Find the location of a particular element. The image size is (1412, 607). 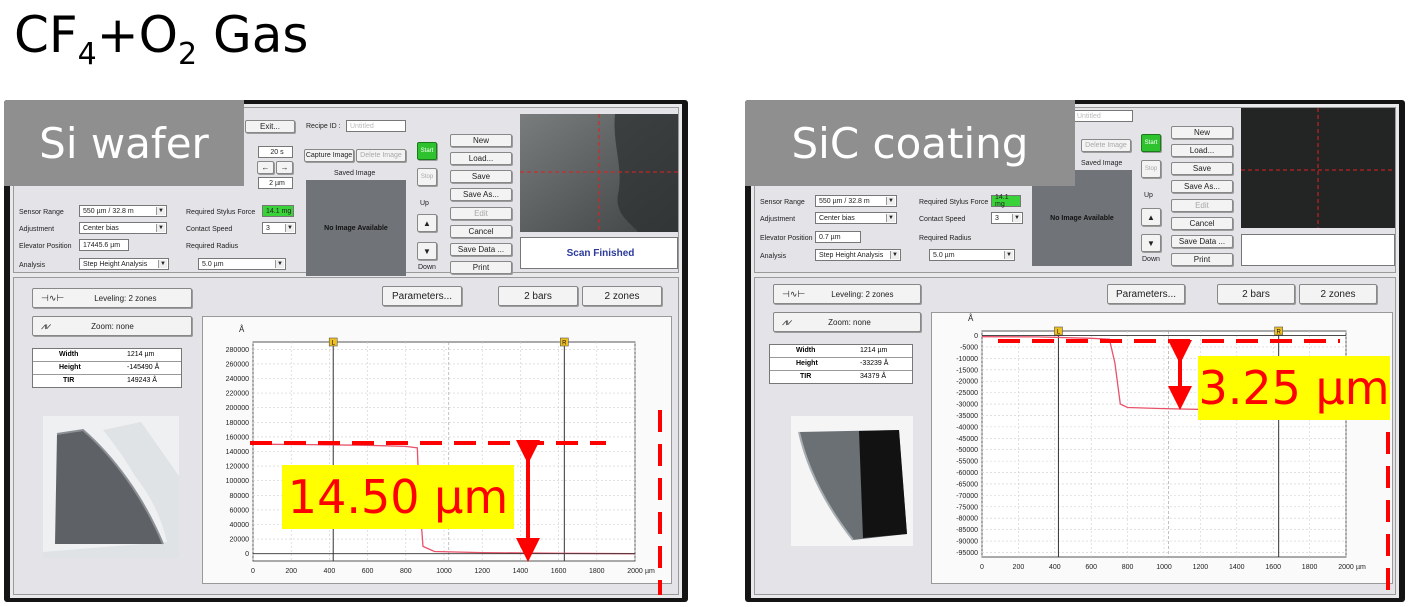

left-arrow-left-button: ← is located at coordinates (265, 167).